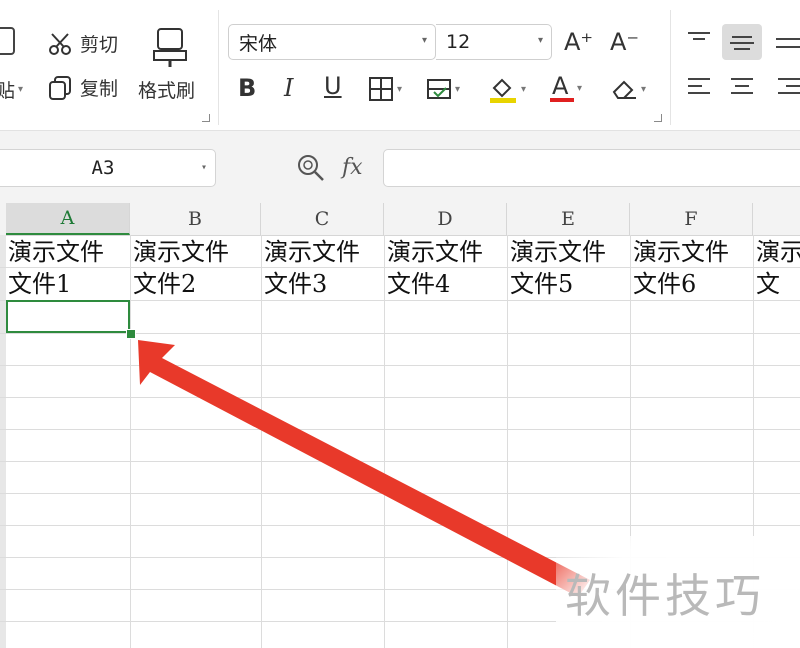 Image resolution: width=800 pixels, height=648 pixels. What do you see at coordinates (439, 89) in the screenshot?
I see `cell-style-icon` at bounding box center [439, 89].